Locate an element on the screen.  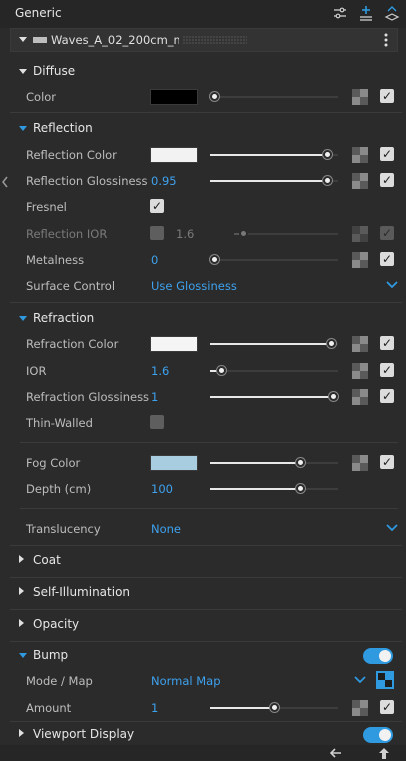
arrow-up-icon is located at coordinates (384, 753).